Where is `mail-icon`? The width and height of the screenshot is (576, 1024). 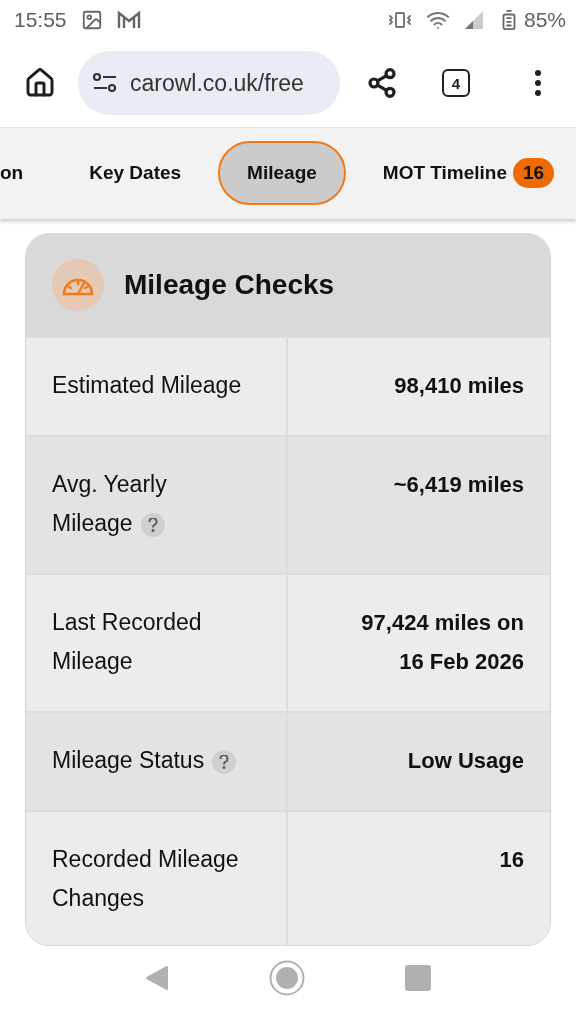
mail-icon is located at coordinates (128, 19).